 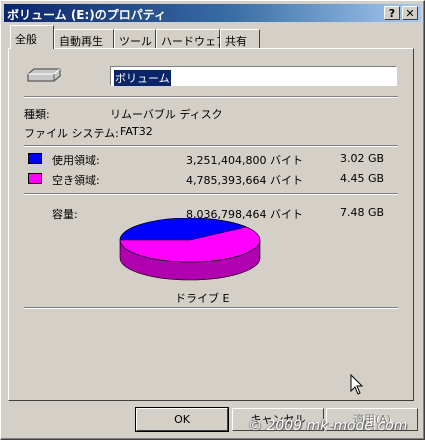 What do you see at coordinates (136, 131) in the screenshot?
I see `filesystem-value: FAT32` at bounding box center [136, 131].